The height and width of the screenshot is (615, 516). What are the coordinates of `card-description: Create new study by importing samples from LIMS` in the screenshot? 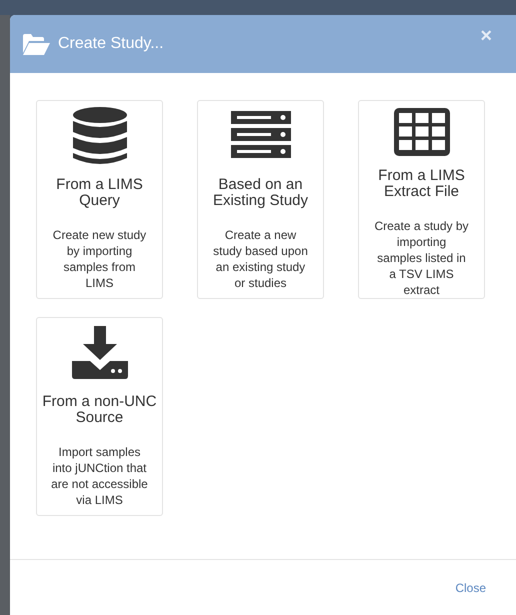 It's located at (100, 259).